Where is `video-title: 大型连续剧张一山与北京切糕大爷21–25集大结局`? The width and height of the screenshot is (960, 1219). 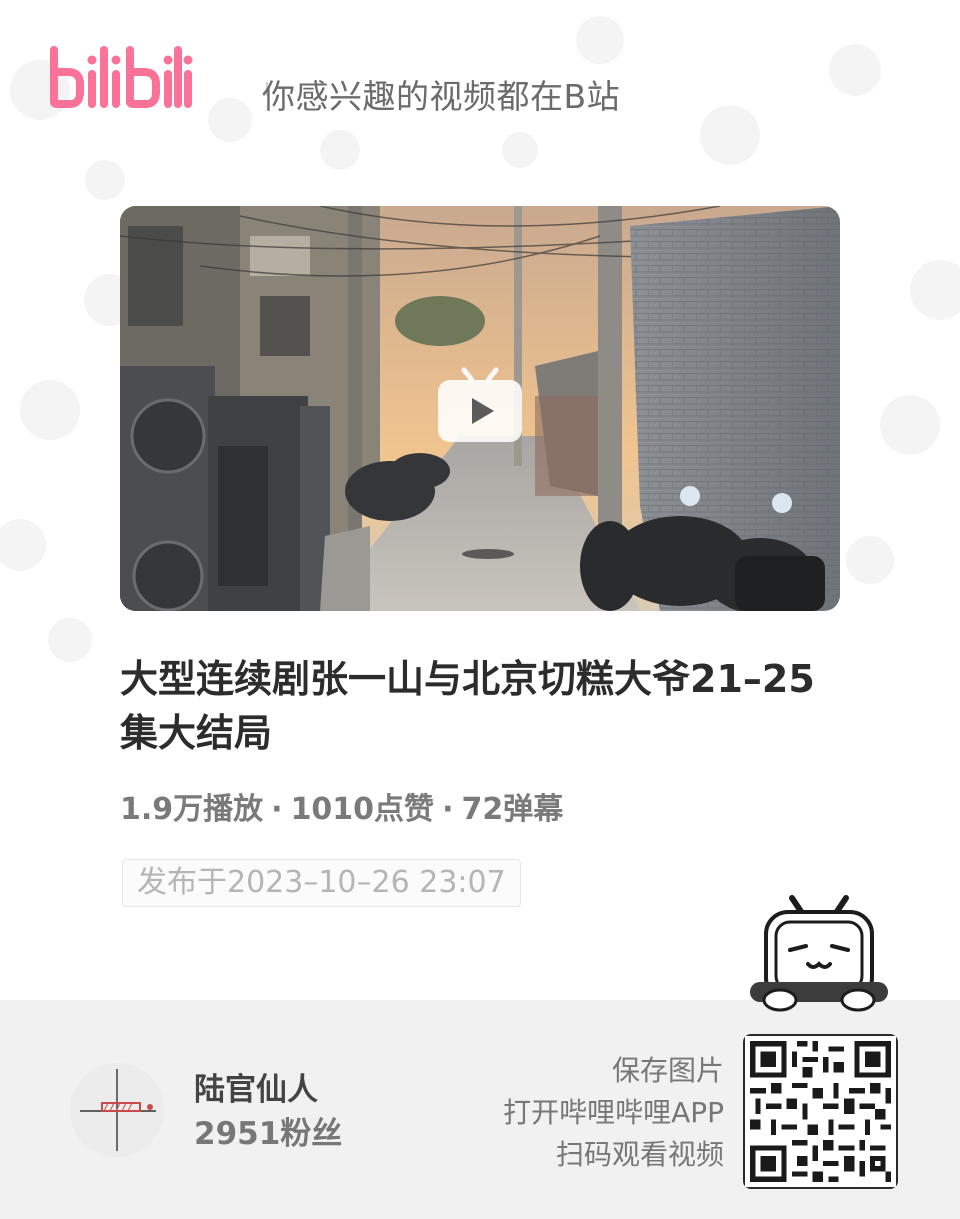 video-title: 大型连续剧张一山与北京切糕大爷21–25集大结局 is located at coordinates (480, 706).